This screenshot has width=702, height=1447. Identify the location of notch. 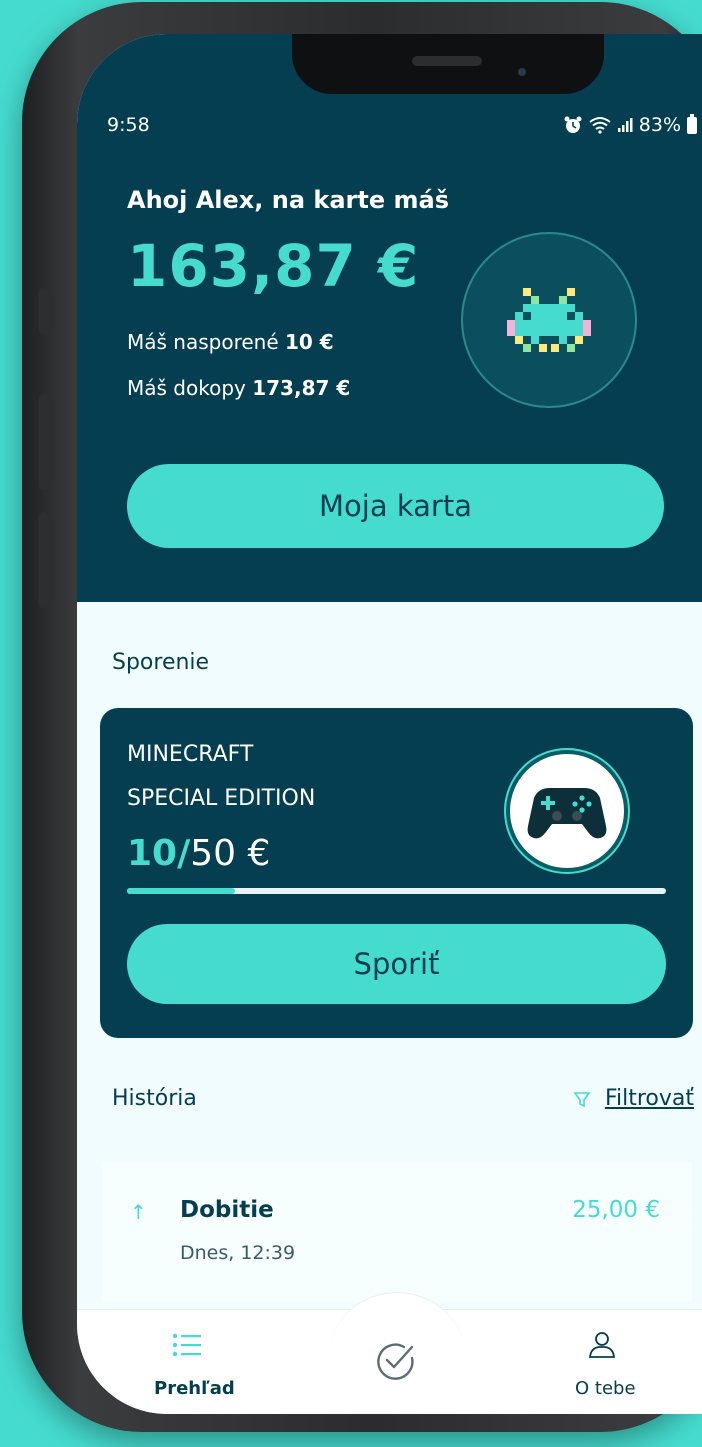
(448, 64).